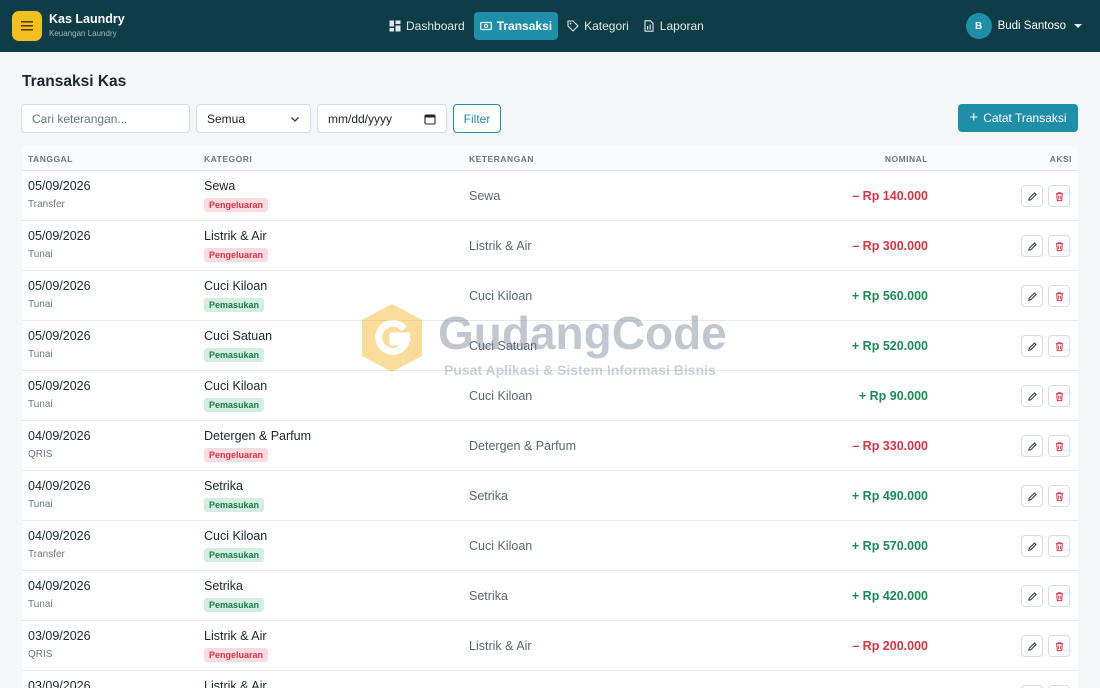 This screenshot has width=1100, height=688. I want to click on brand-title: Kas Laundry, so click(87, 19).